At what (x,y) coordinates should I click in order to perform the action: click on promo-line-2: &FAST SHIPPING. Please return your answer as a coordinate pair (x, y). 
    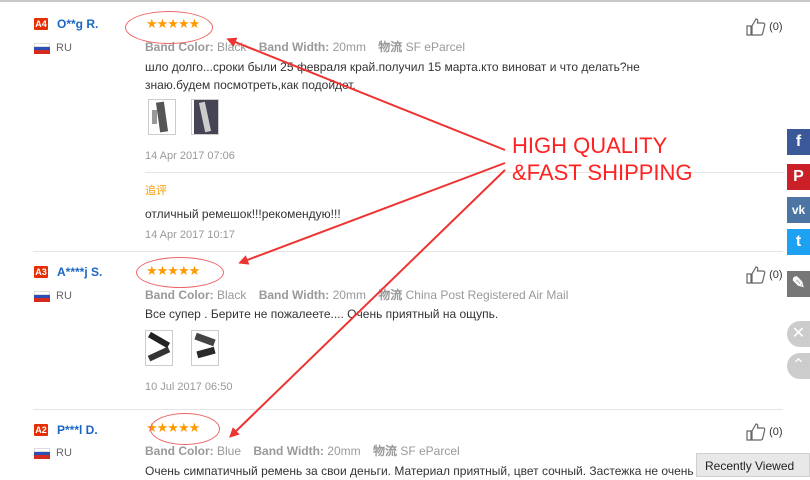
    Looking at the image, I should click on (602, 172).